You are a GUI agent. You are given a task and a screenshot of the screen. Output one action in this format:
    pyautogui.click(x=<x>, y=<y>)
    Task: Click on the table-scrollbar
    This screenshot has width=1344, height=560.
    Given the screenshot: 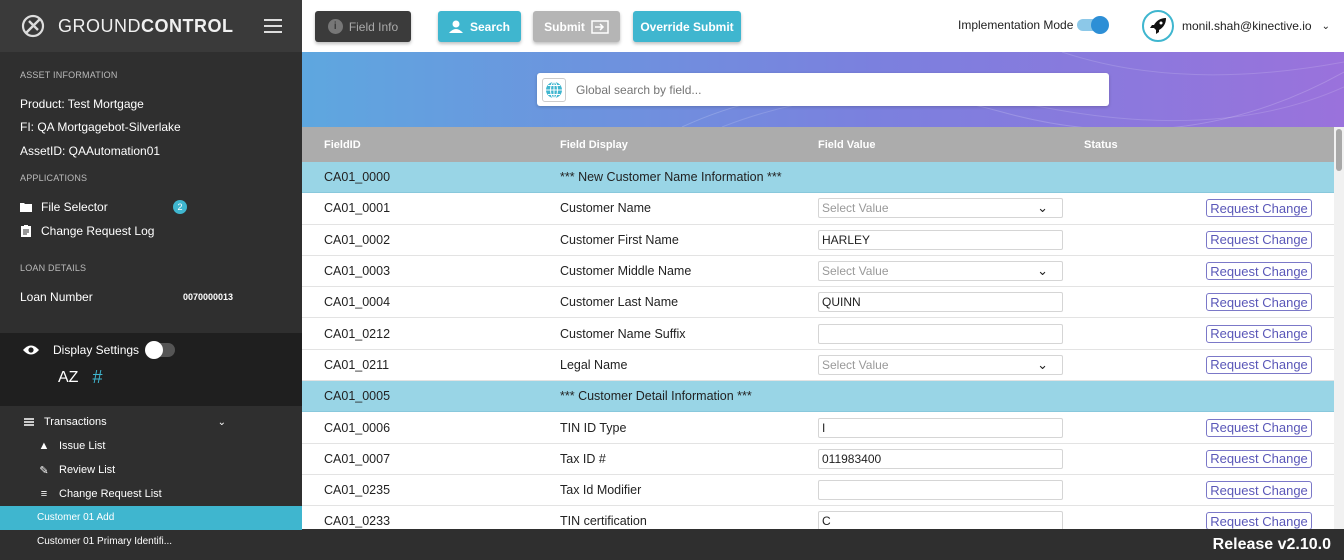 What is the action you would take?
    pyautogui.click(x=1339, y=328)
    